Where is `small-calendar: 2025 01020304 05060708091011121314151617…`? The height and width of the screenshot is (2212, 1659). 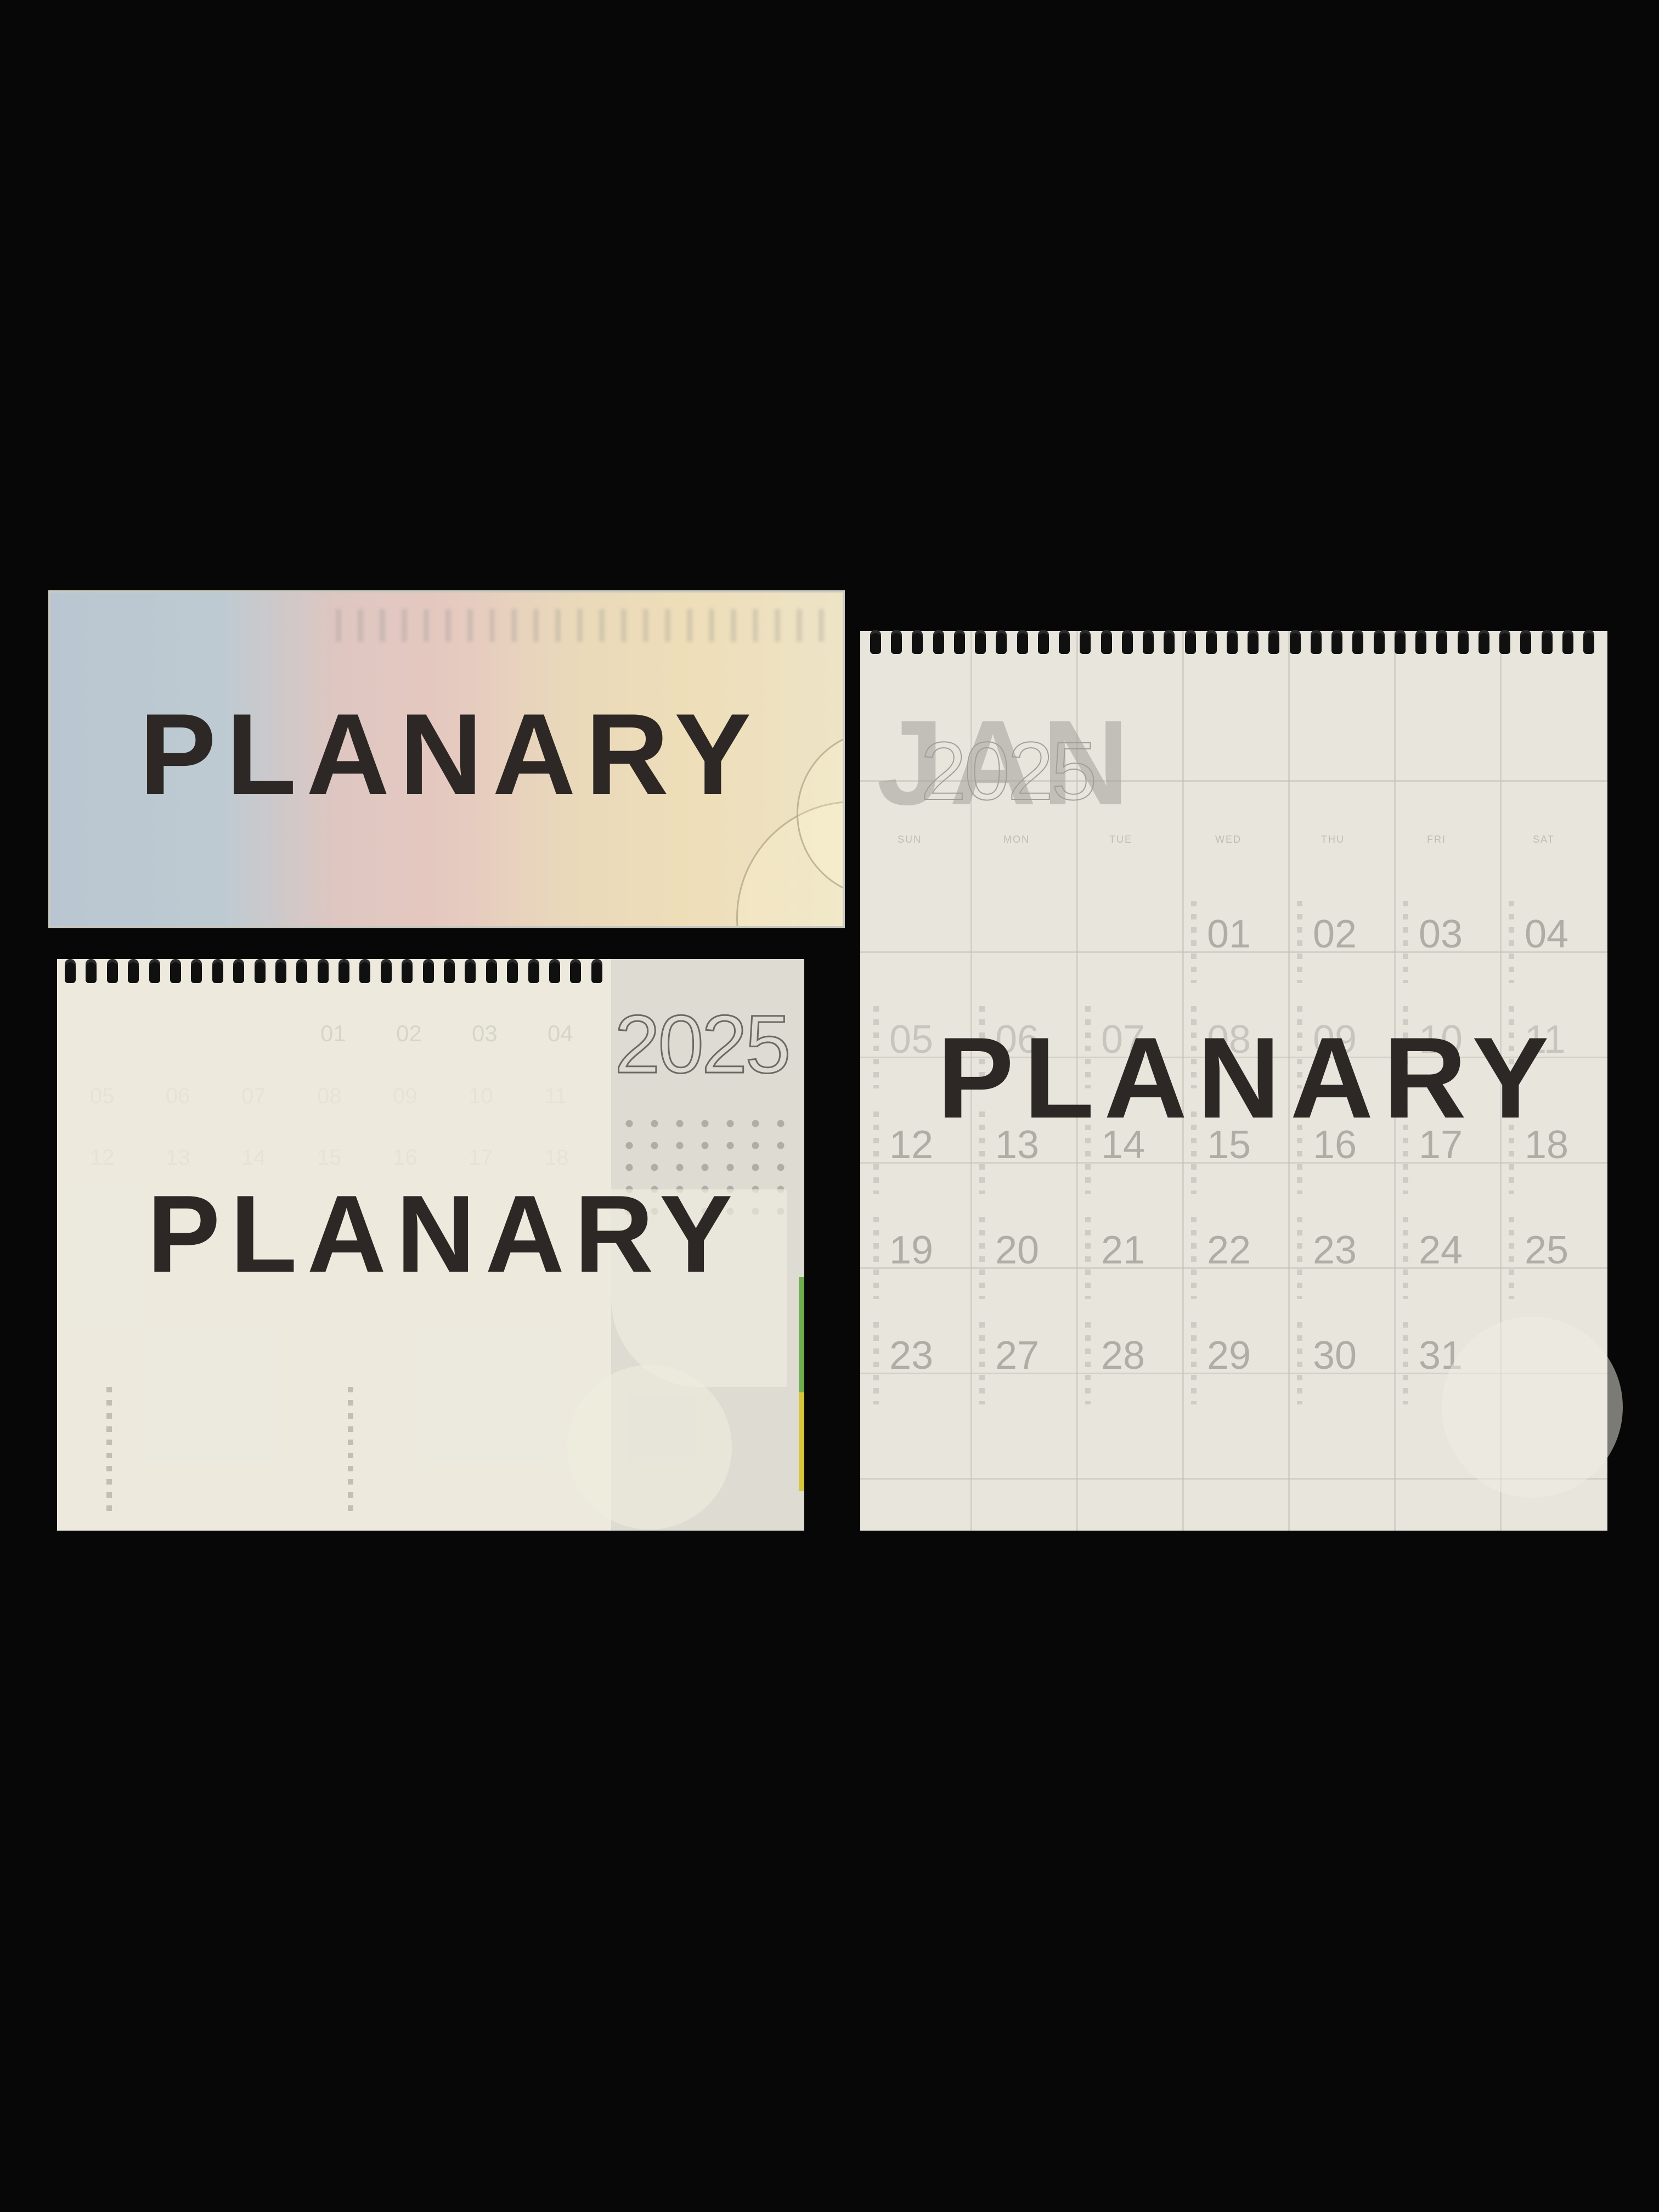
small-calendar: 2025 01020304 05060708091011121314151617… is located at coordinates (430, 1245).